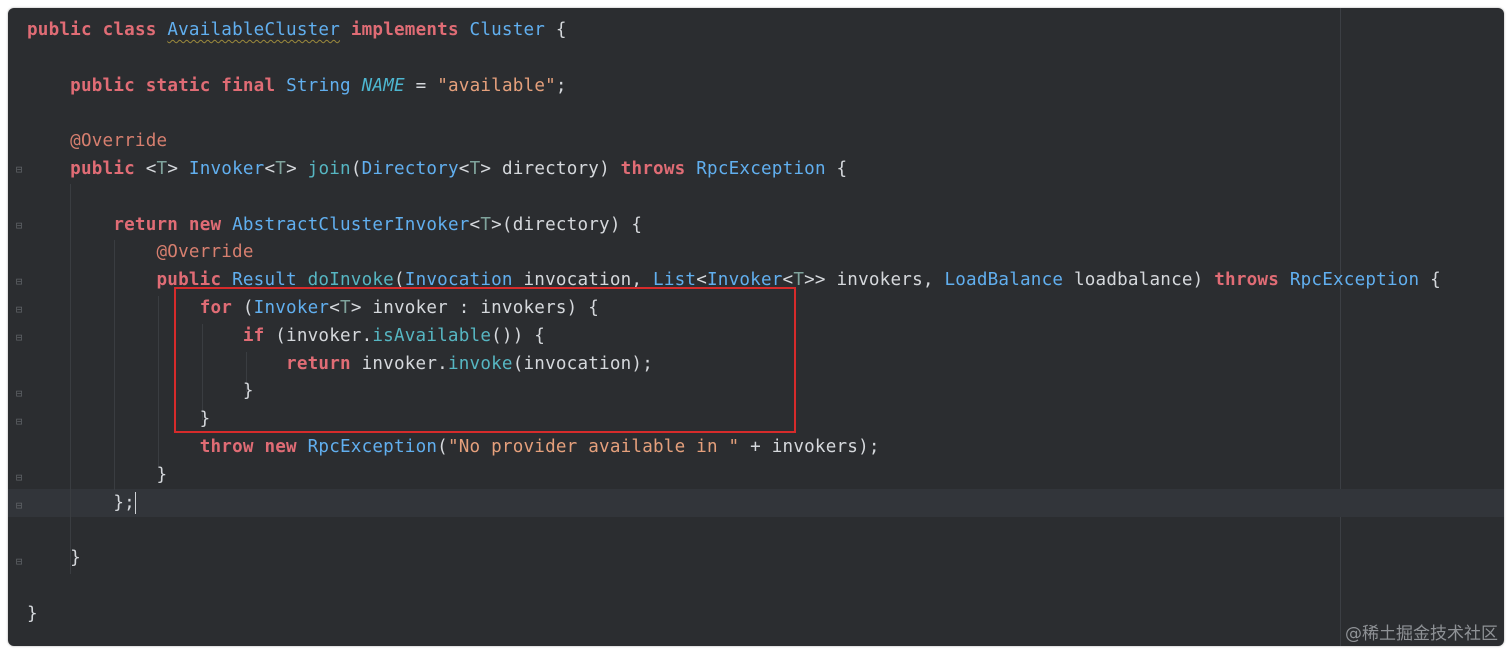 The height and width of the screenshot is (654, 1512). I want to click on code-token: class, so click(129, 30).